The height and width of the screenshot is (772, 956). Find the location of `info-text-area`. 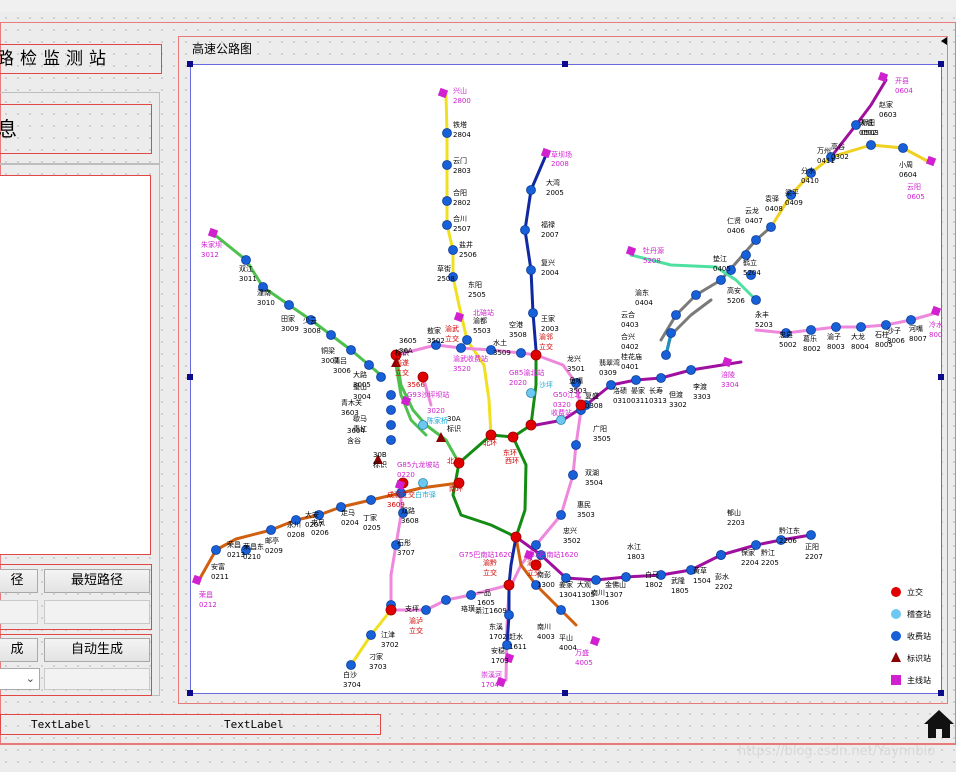

info-text-area is located at coordinates (75, 365).